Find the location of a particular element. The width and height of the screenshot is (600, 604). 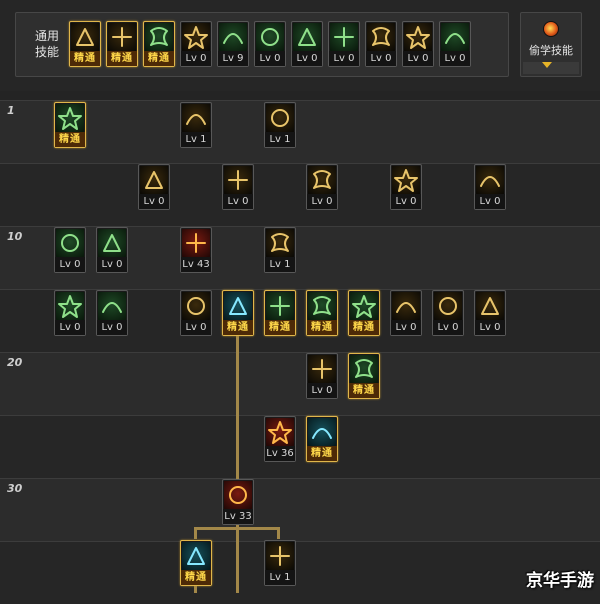

starburst-icon is located at coordinates (238, 495).